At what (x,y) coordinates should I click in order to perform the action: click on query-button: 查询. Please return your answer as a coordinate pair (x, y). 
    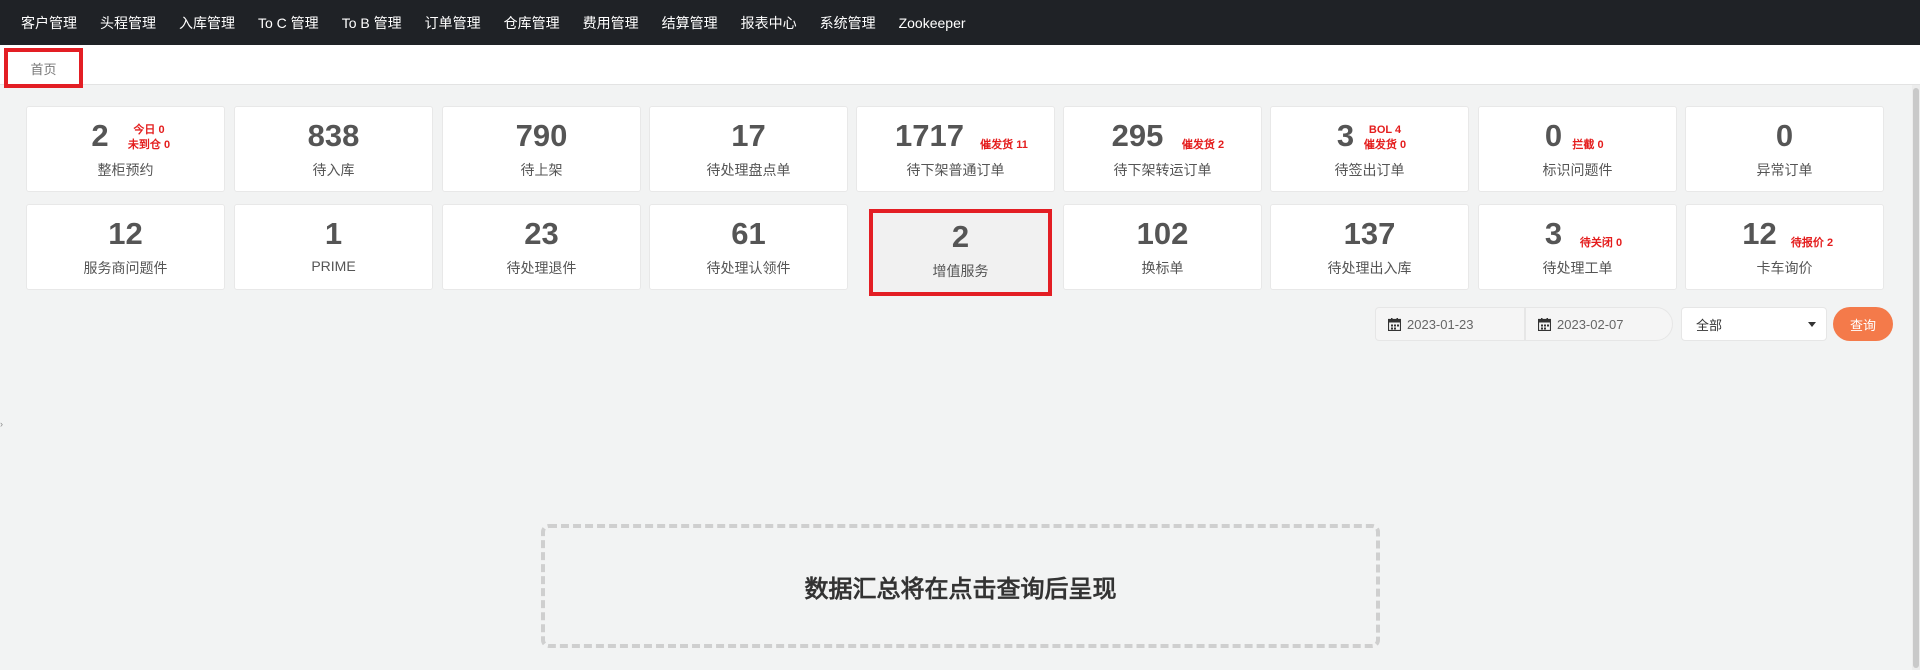
    Looking at the image, I should click on (1863, 324).